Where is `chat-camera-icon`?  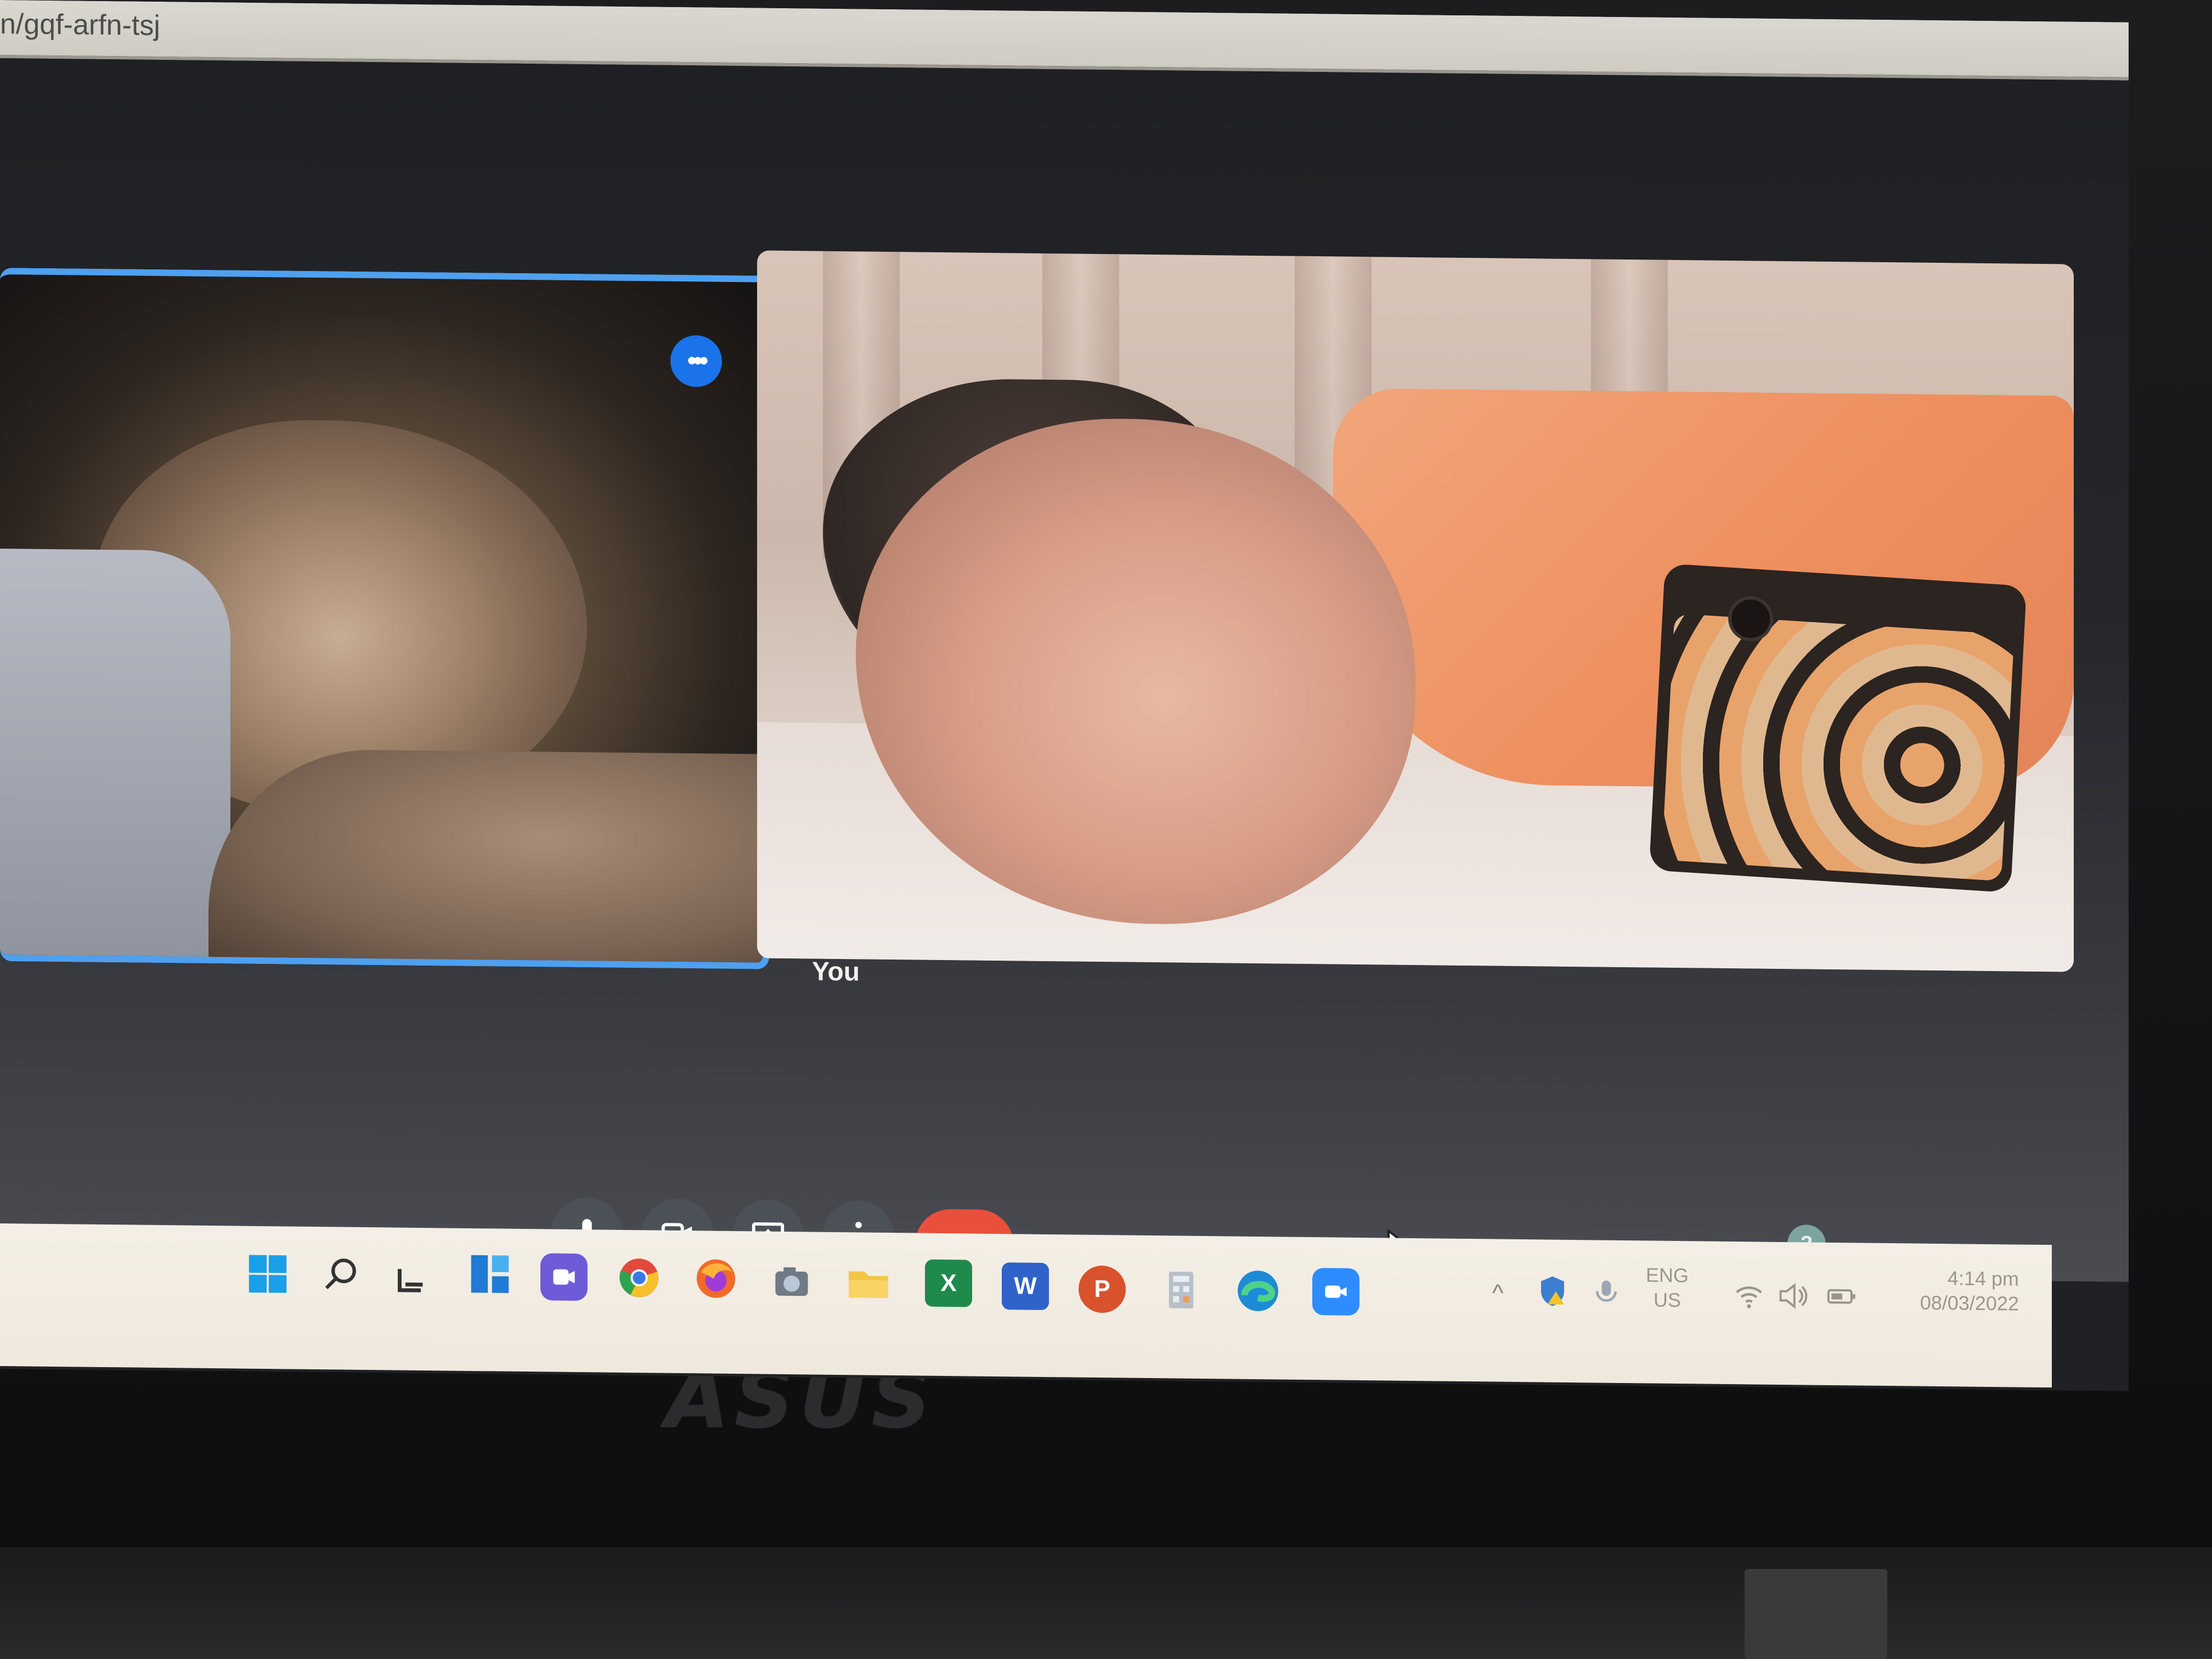 chat-camera-icon is located at coordinates (564, 1277).